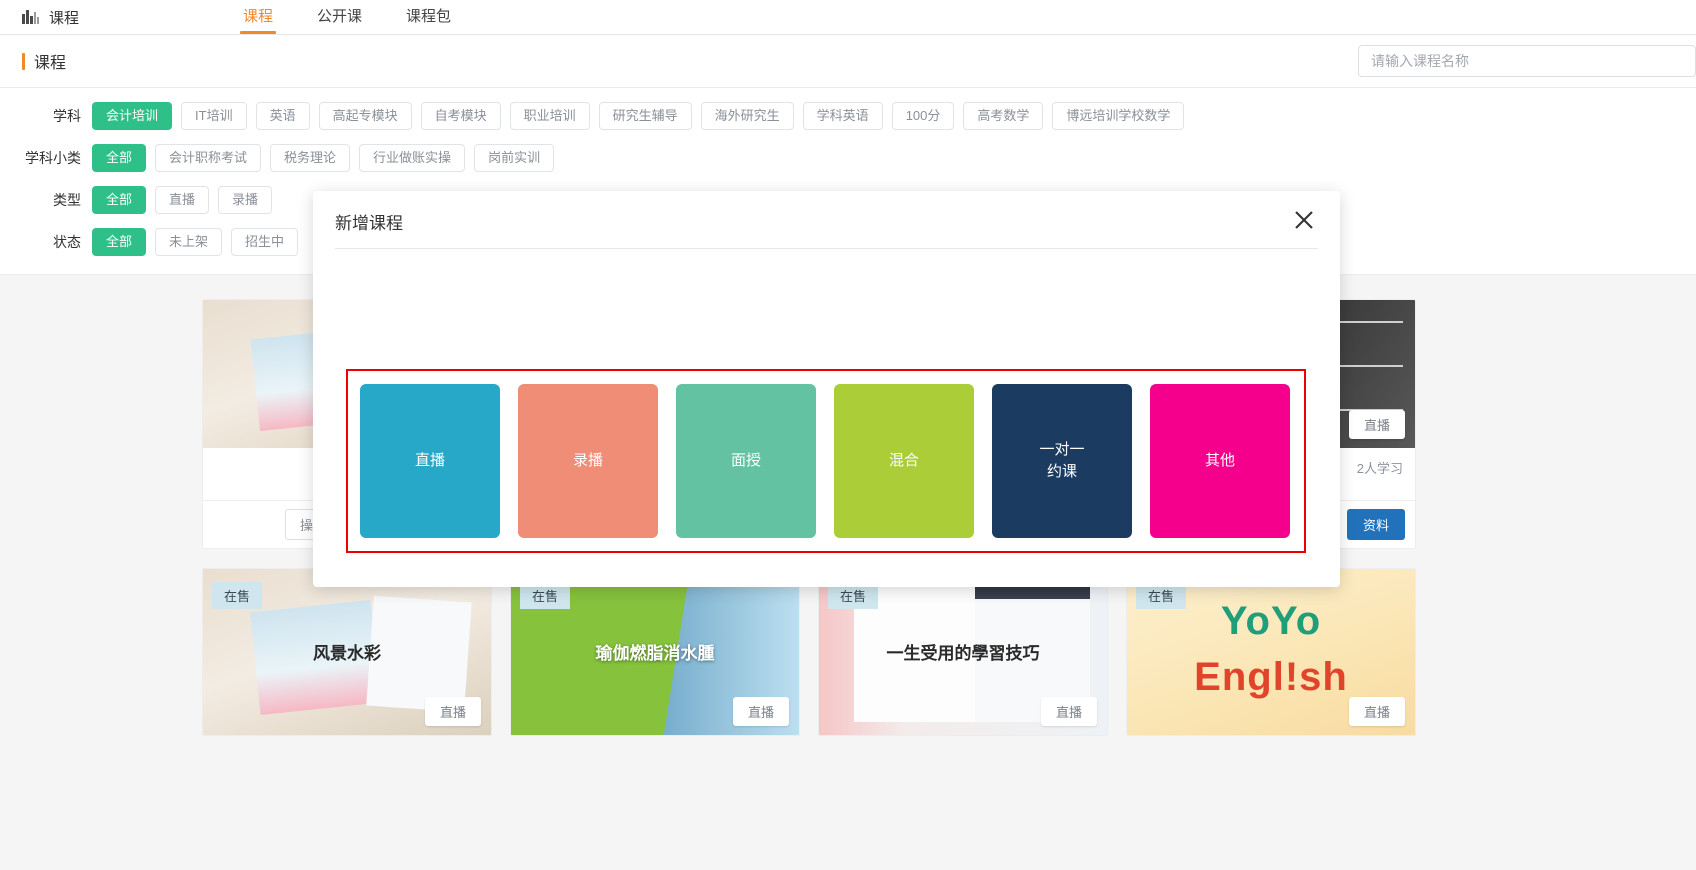  I want to click on chip-subject-10: 高考数学, so click(1003, 116).